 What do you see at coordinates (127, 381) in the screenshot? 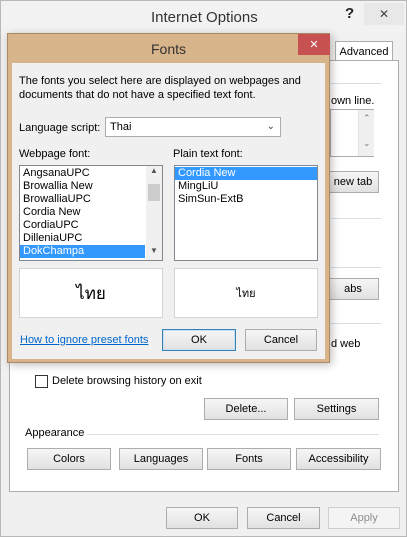
I see `delete-history-on-exit-label: Delete browsing history on exit` at bounding box center [127, 381].